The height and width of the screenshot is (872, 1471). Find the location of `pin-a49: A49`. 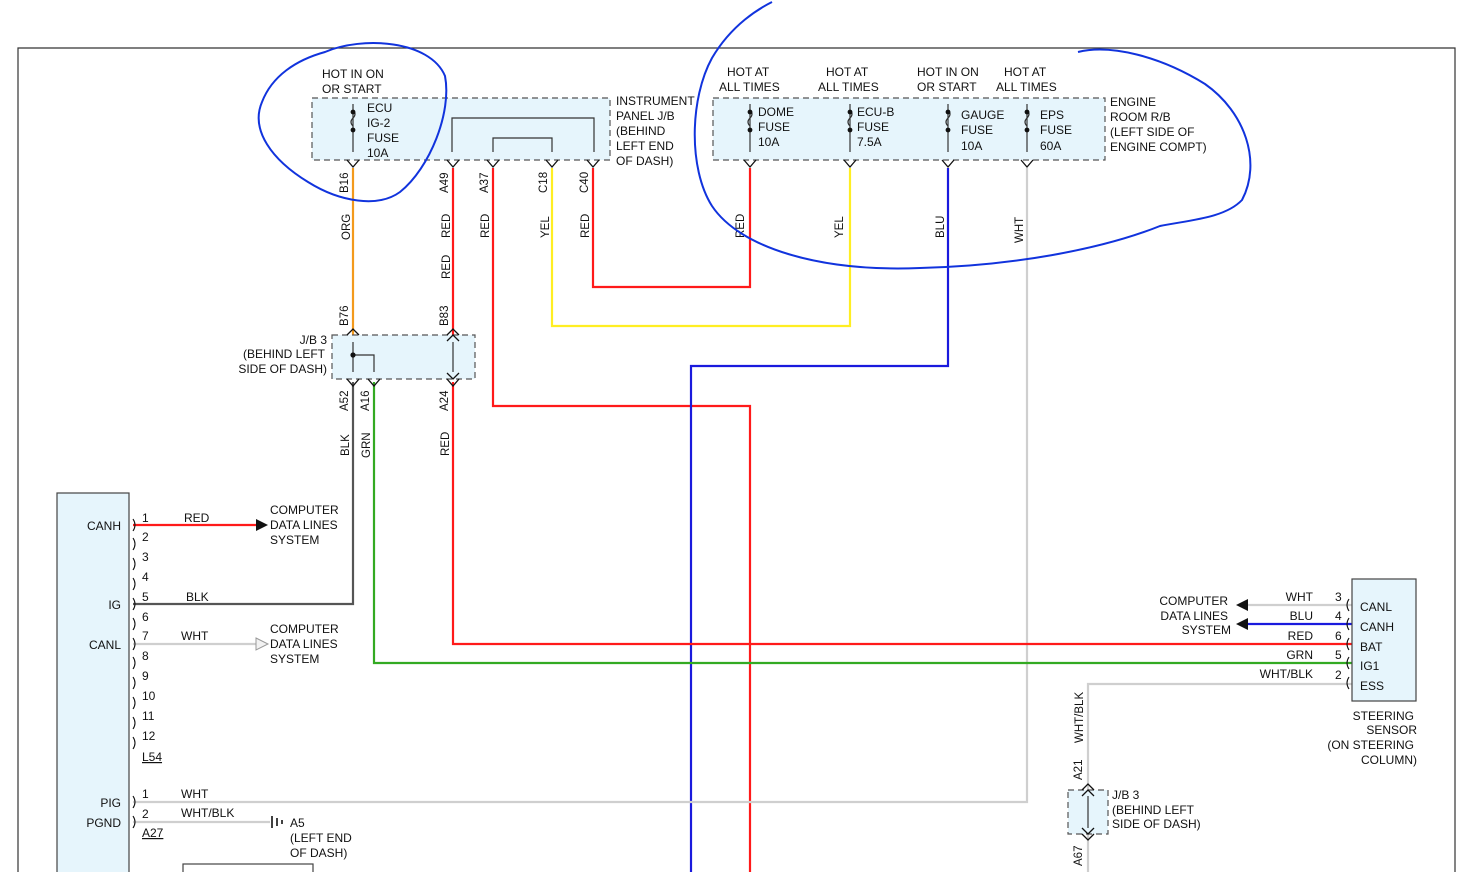

pin-a49: A49 is located at coordinates (445, 183).